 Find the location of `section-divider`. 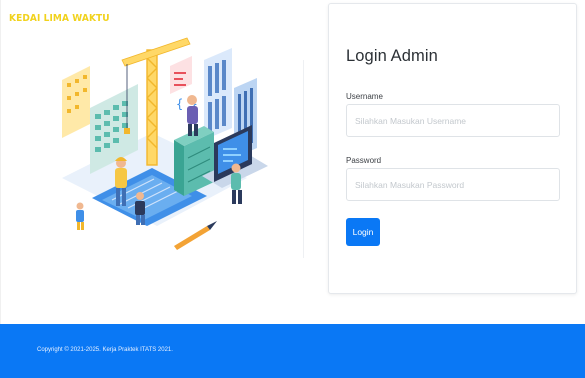

section-divider is located at coordinates (303, 159).